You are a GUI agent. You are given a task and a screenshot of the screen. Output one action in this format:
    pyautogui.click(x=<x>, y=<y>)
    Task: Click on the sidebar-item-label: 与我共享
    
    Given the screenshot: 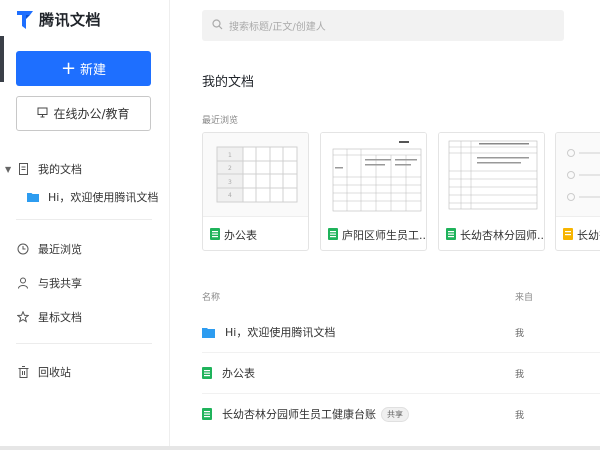 What is the action you would take?
    pyautogui.click(x=60, y=283)
    